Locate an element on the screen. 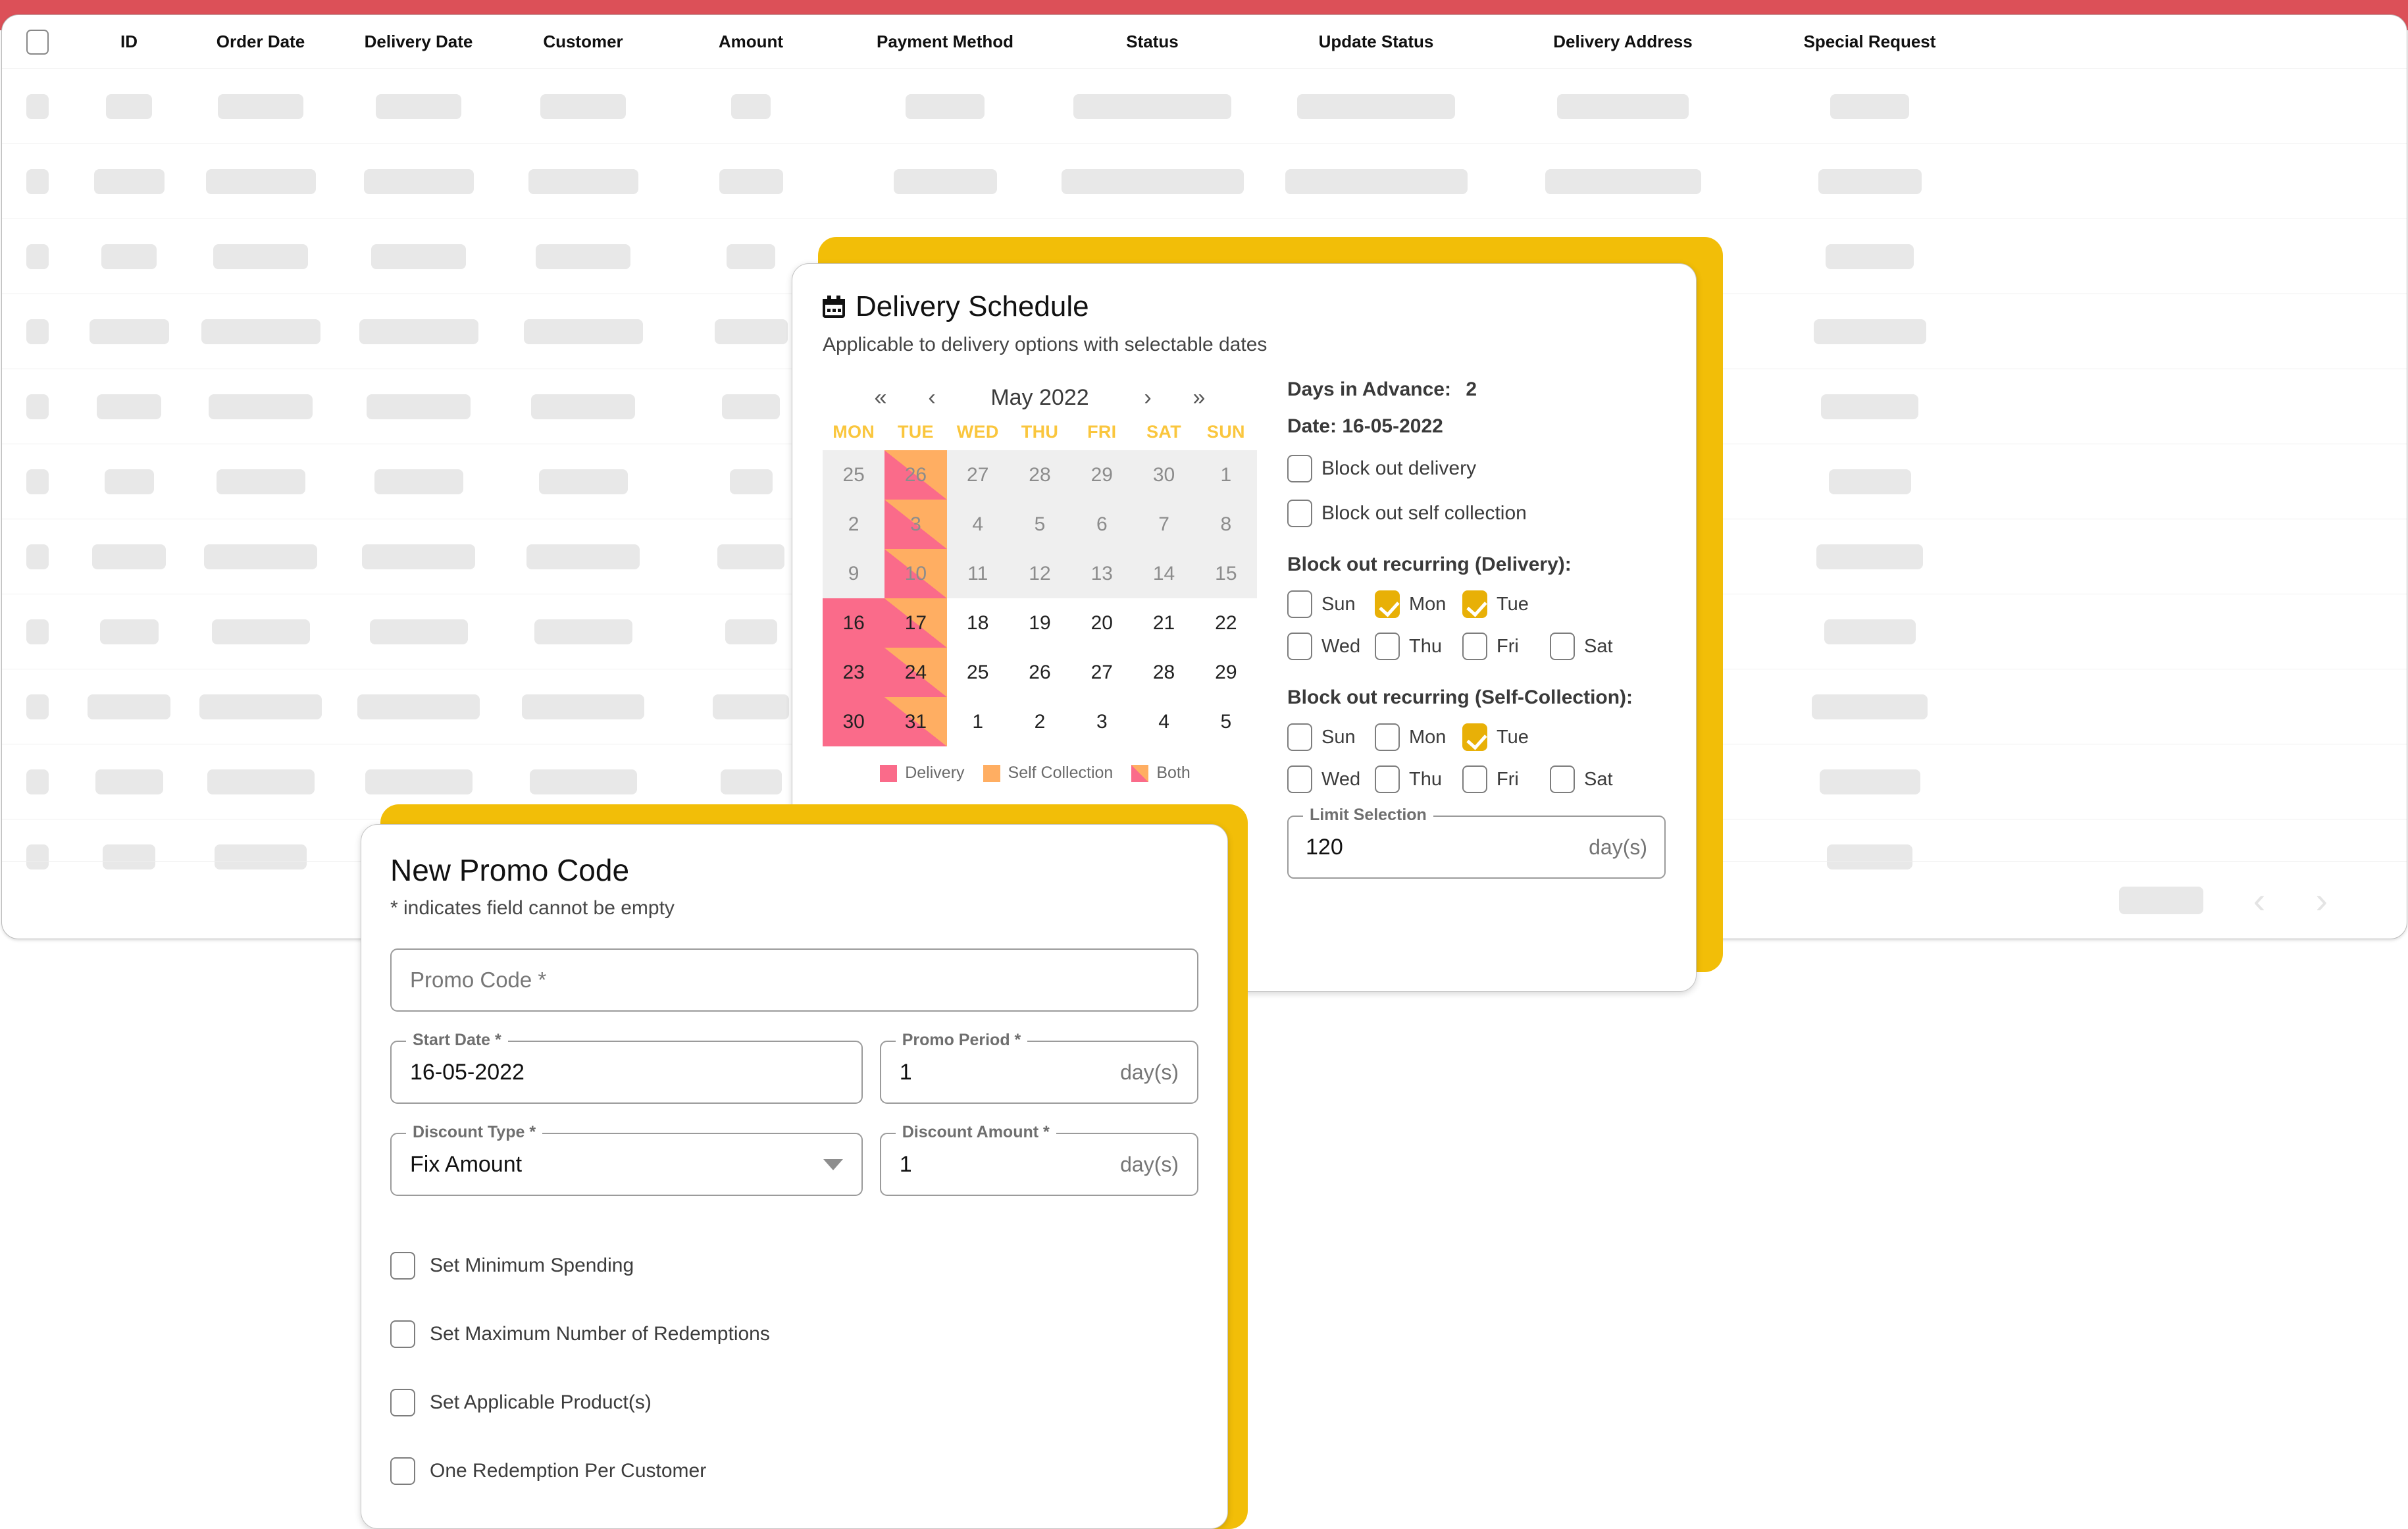  recurring-delivery-day-sat: Sat is located at coordinates (1593, 646).